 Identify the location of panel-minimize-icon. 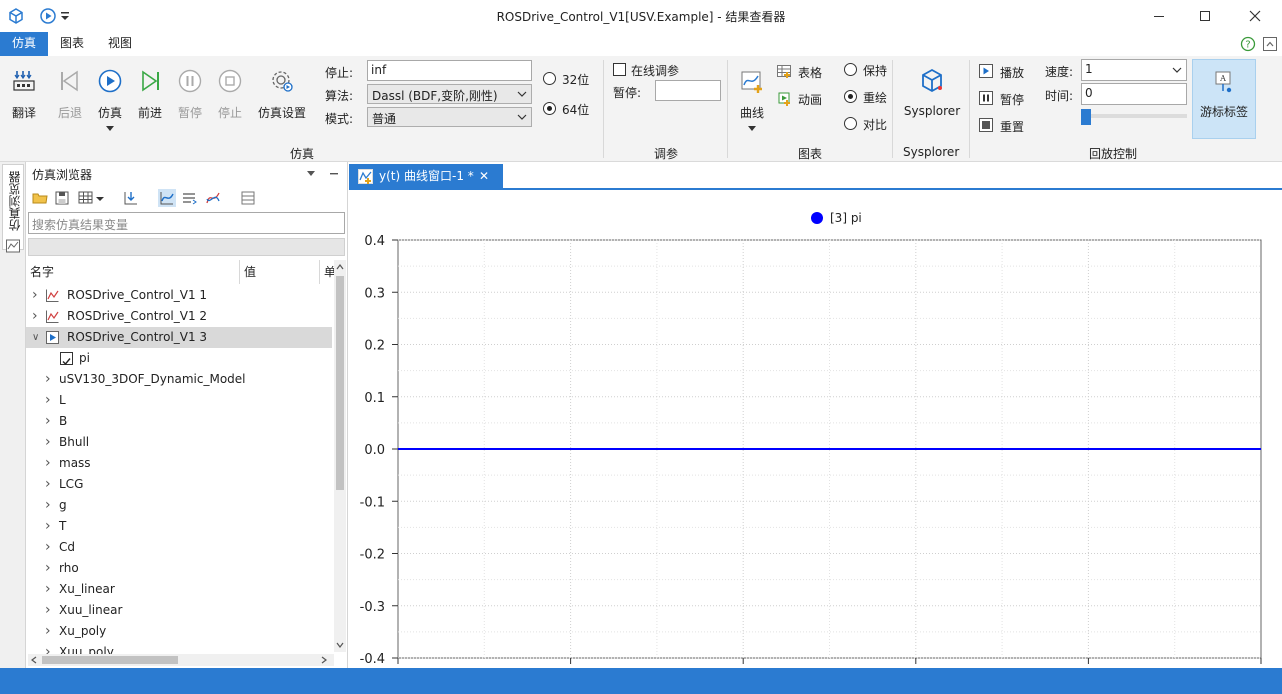
(334, 173).